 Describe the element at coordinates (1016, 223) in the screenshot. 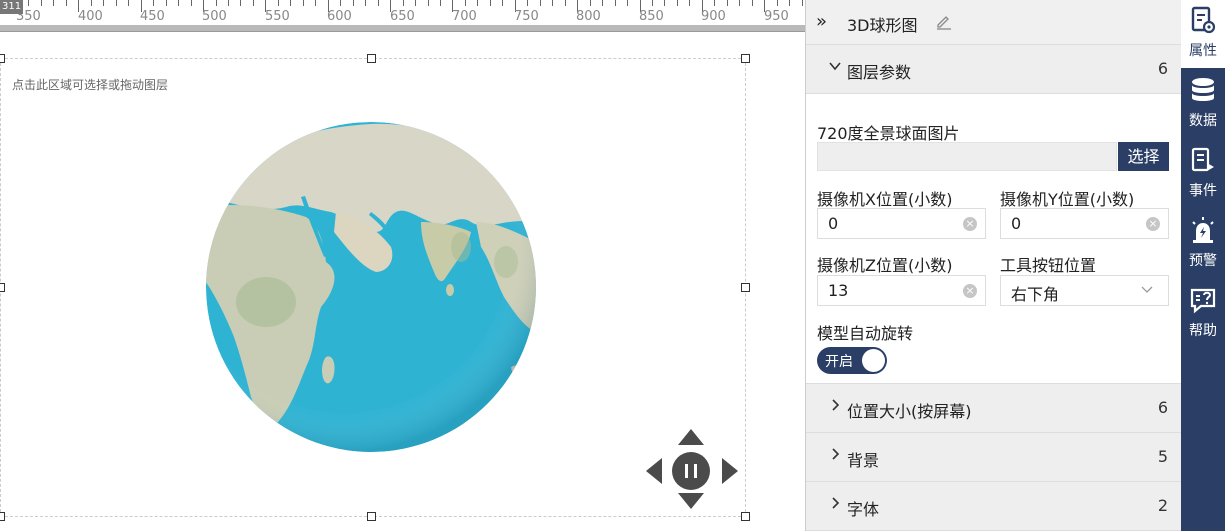

I see `camera-y-value: 0` at that location.